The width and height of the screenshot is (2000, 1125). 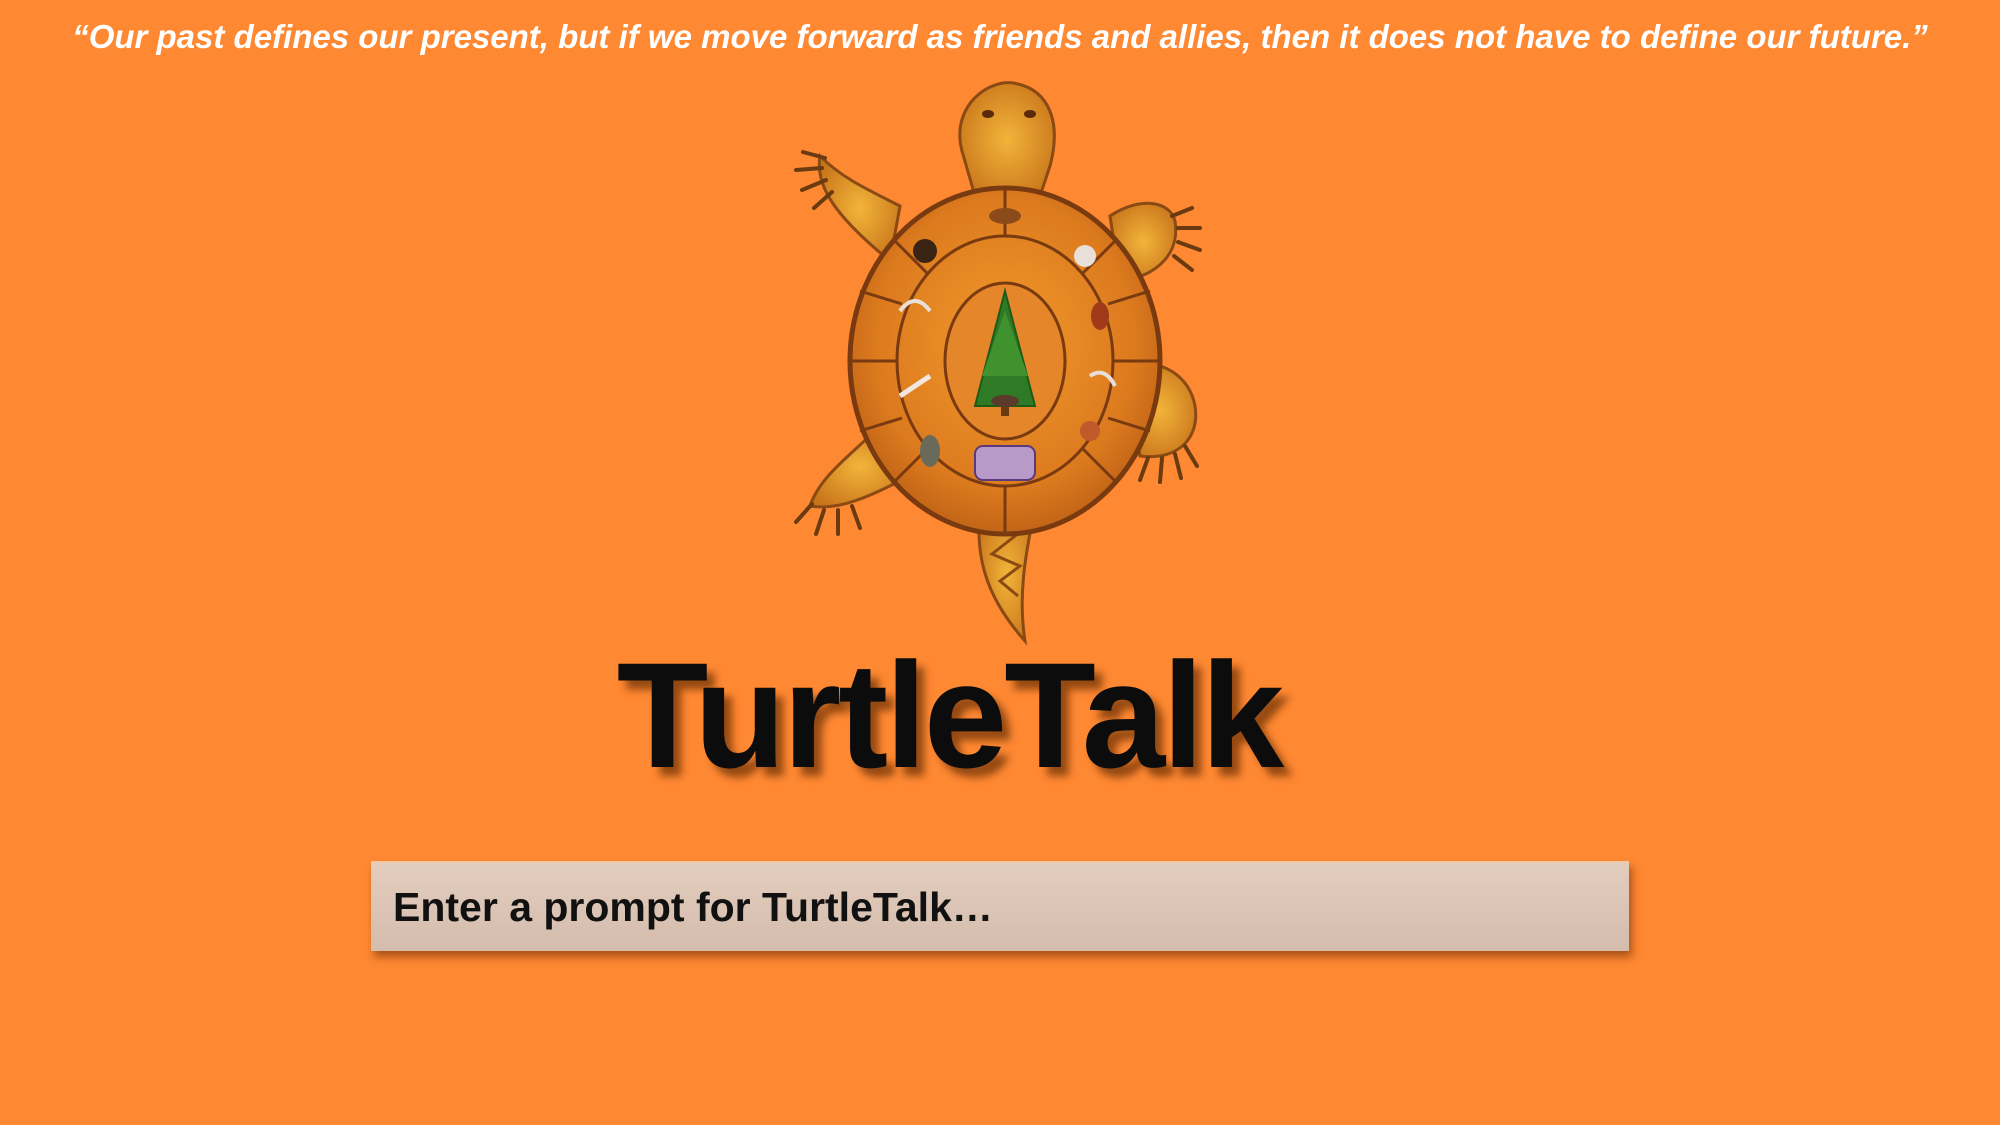 What do you see at coordinates (998, 363) in the screenshot?
I see `turtle-illustration` at bounding box center [998, 363].